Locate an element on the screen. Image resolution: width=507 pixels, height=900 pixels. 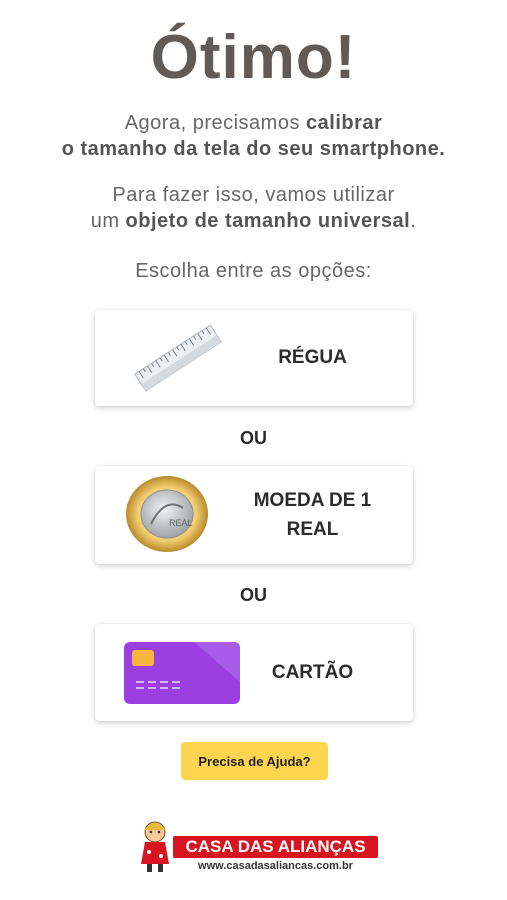
mascot-icon is located at coordinates (155, 846).